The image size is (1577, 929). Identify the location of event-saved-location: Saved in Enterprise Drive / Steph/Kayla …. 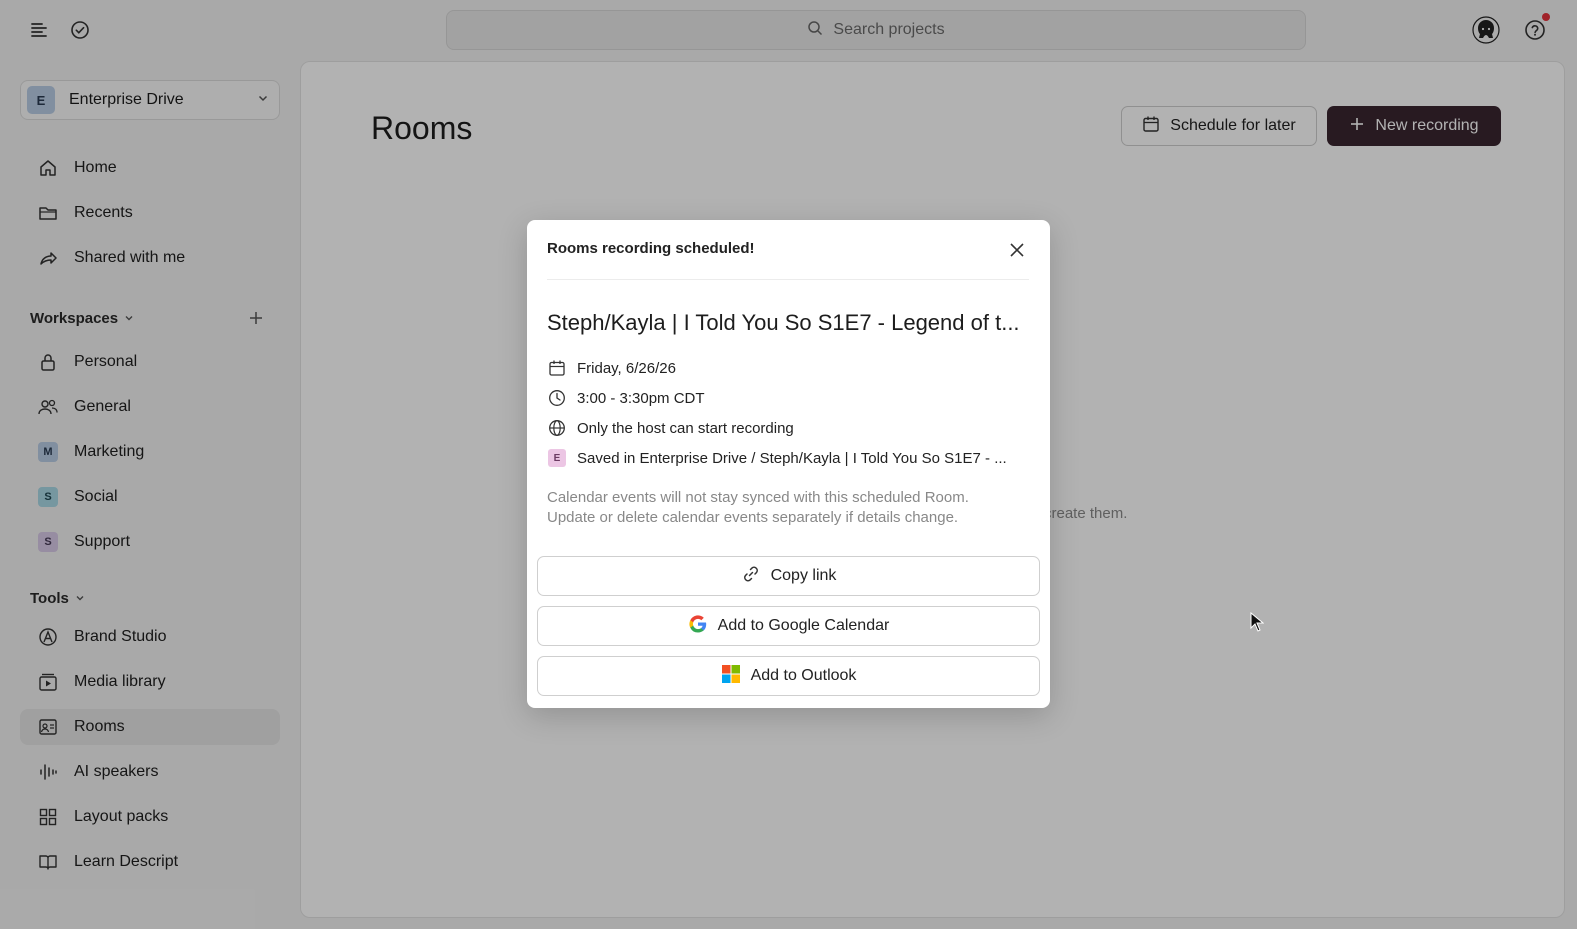
(792, 458).